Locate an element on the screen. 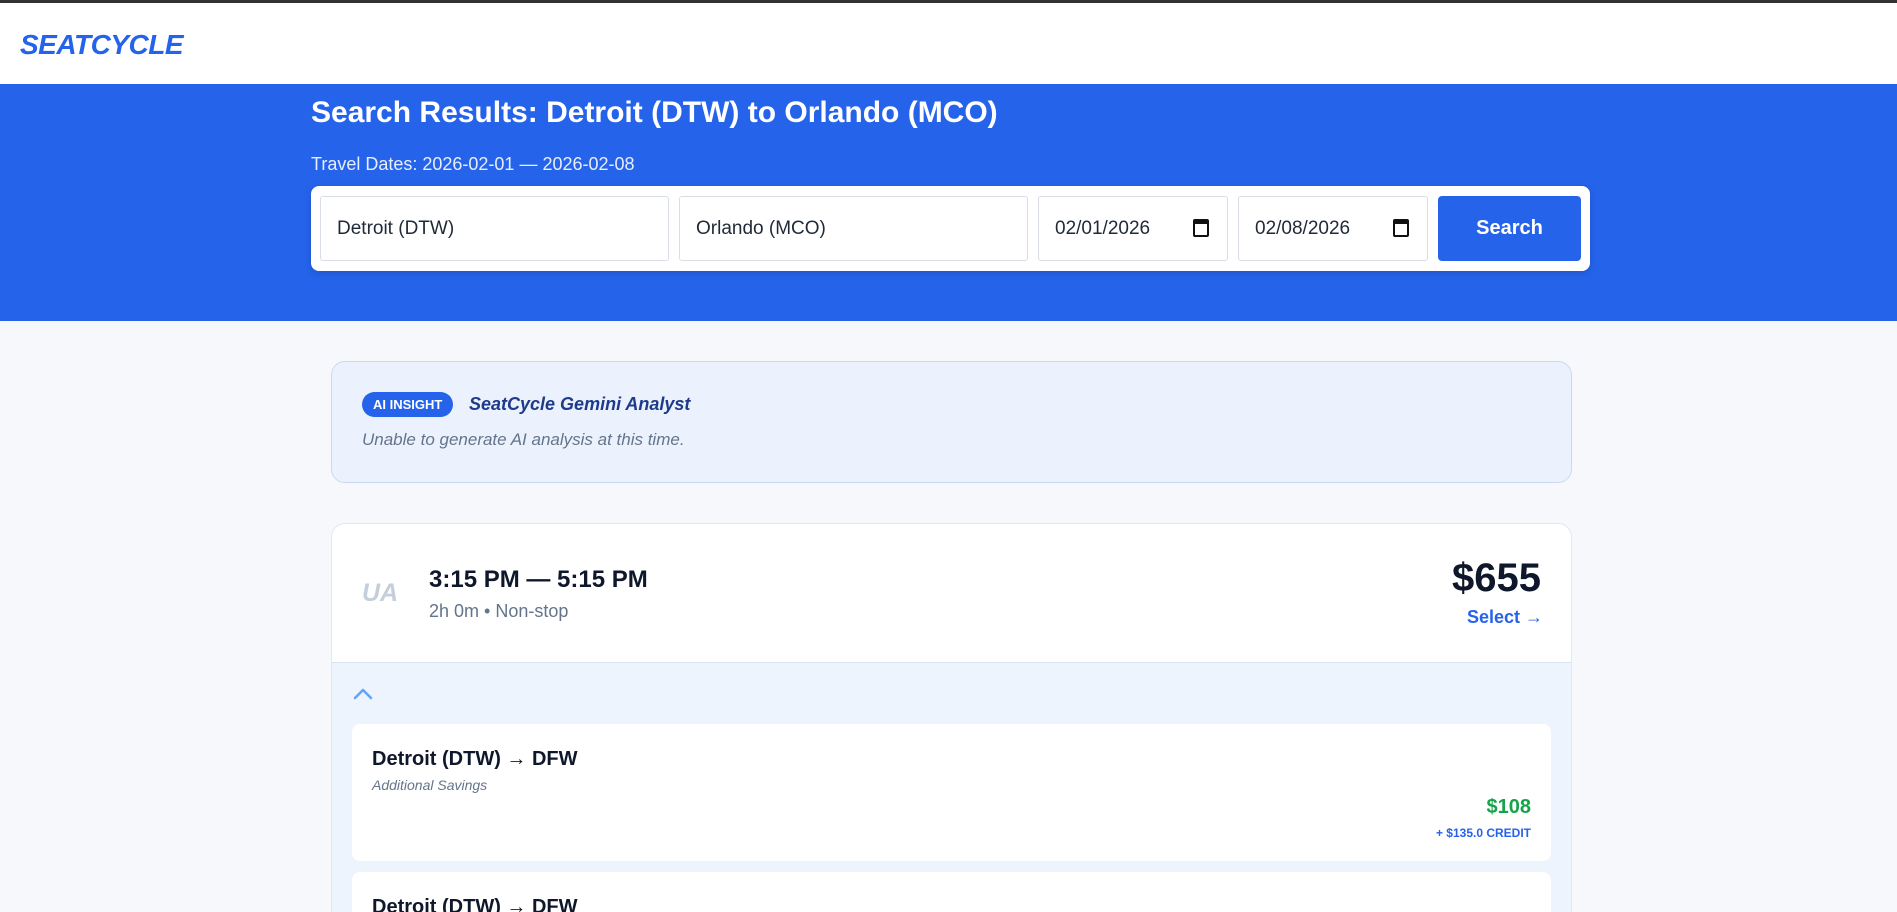 The image size is (1897, 912). destination-value: Orlando (MCO) is located at coordinates (761, 228).